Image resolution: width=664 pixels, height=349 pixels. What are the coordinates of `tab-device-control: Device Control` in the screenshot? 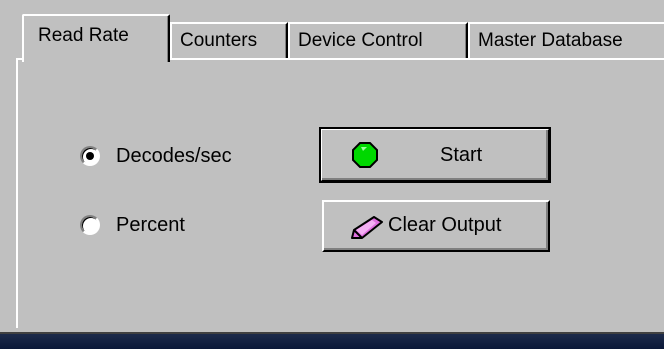 It's located at (378, 41).